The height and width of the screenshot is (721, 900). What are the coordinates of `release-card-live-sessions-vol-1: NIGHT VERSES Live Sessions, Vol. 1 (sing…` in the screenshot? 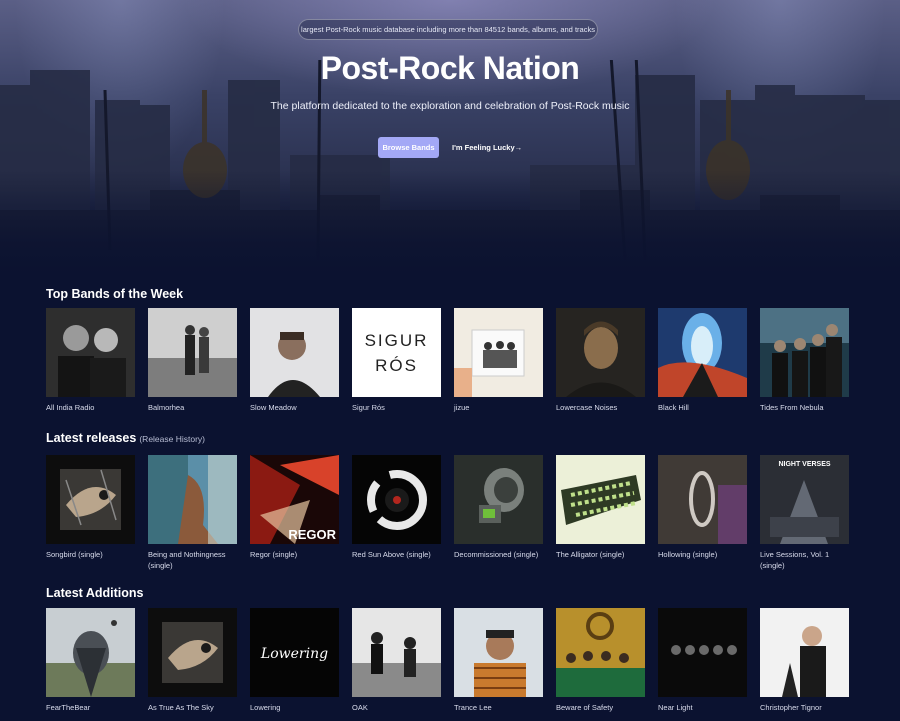 It's located at (804, 513).